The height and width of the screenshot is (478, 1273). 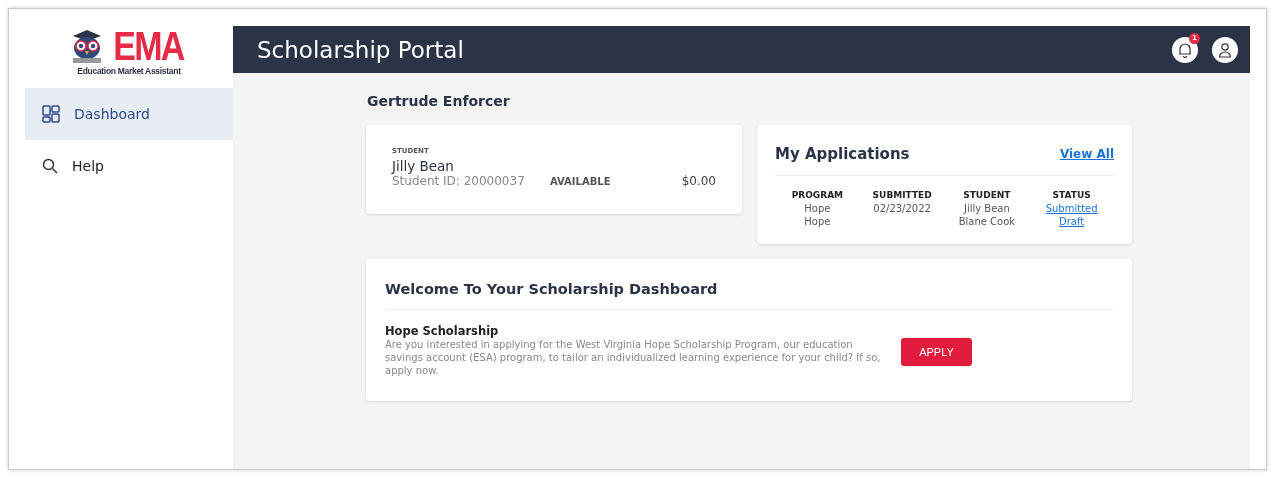 I want to click on page-title: Scholarship Portal, so click(x=360, y=49).